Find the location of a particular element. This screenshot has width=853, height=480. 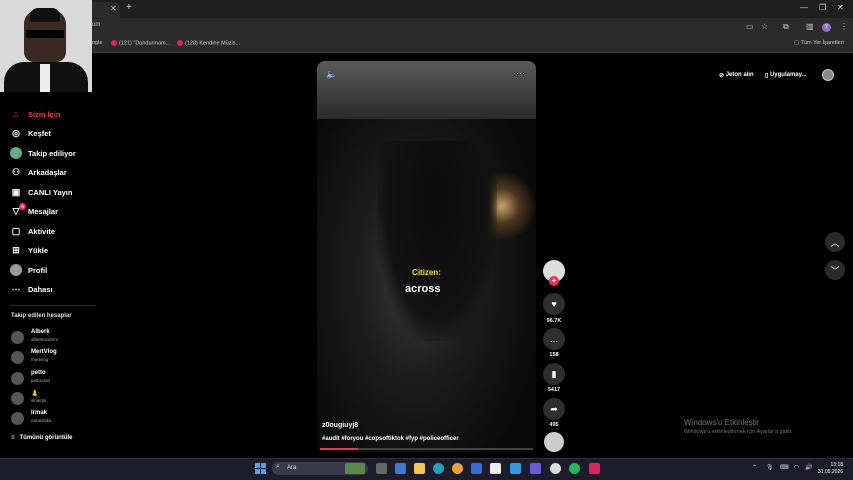

cast-icon: ▭ is located at coordinates (750, 26).